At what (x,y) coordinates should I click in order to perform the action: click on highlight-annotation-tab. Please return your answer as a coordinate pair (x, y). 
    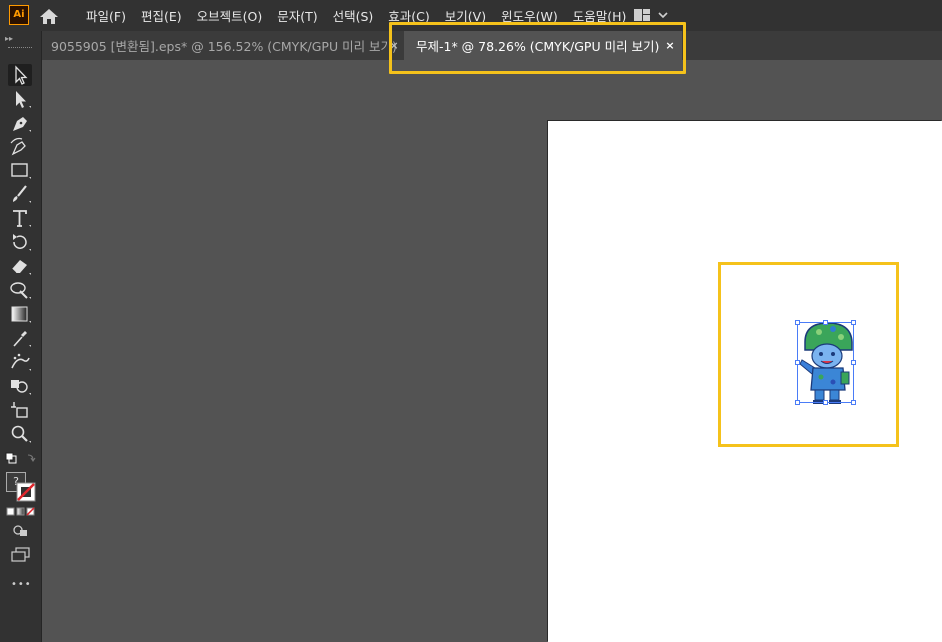
    Looking at the image, I should click on (537, 48).